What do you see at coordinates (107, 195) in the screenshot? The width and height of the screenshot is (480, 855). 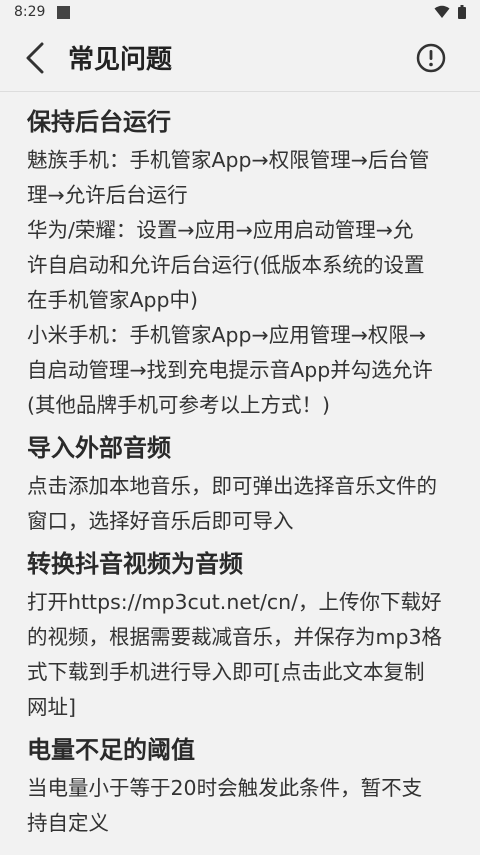 I see `faq-line: 理→允许后台运行` at bounding box center [107, 195].